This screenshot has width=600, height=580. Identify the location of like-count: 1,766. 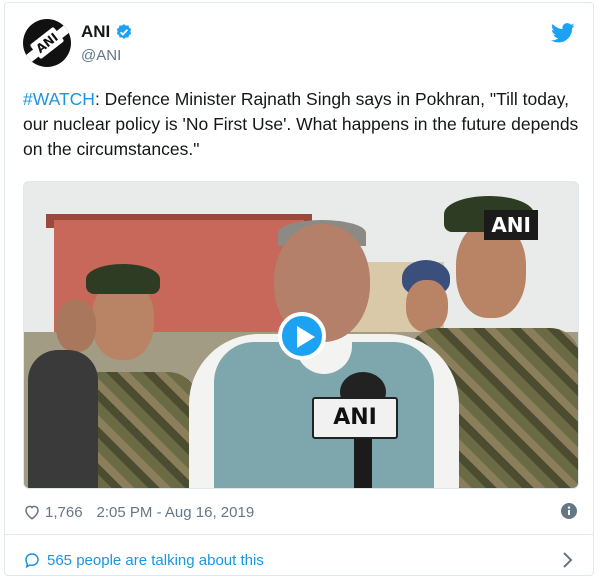
(64, 512).